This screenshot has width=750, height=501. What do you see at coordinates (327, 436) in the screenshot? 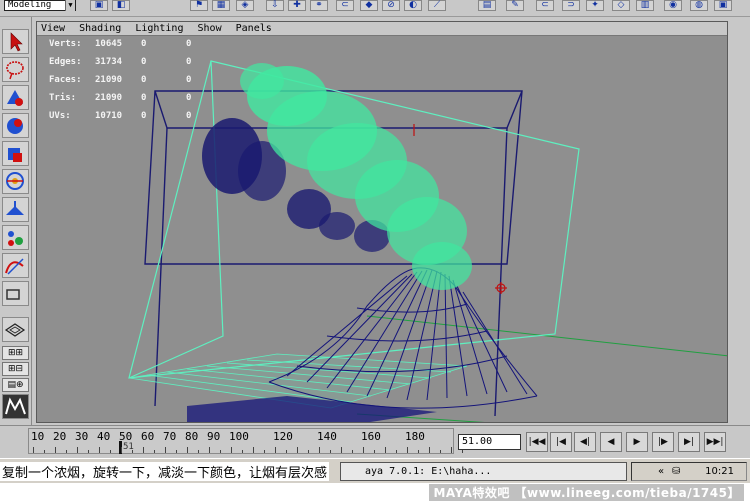
I see `tick-label: 140` at bounding box center [327, 436].